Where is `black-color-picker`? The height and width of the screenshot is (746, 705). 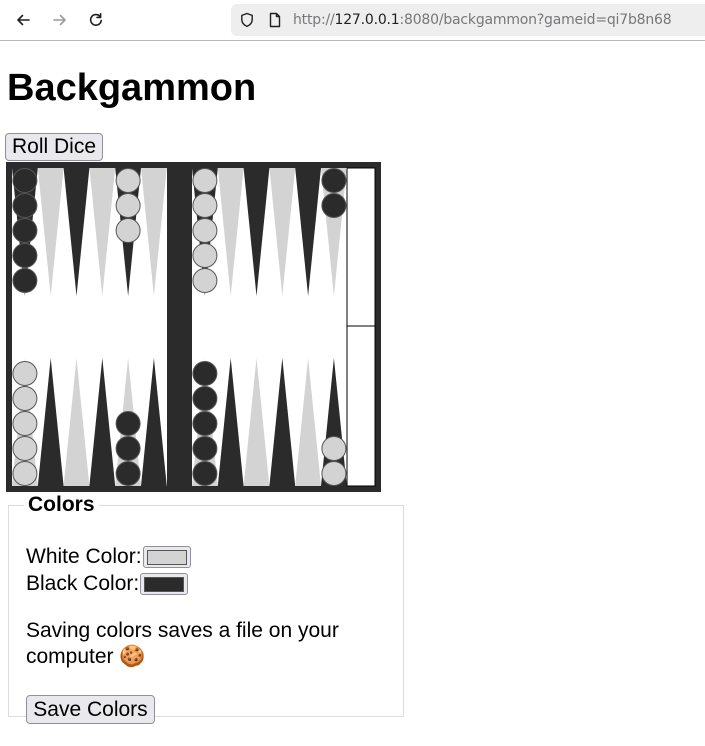 black-color-picker is located at coordinates (164, 584).